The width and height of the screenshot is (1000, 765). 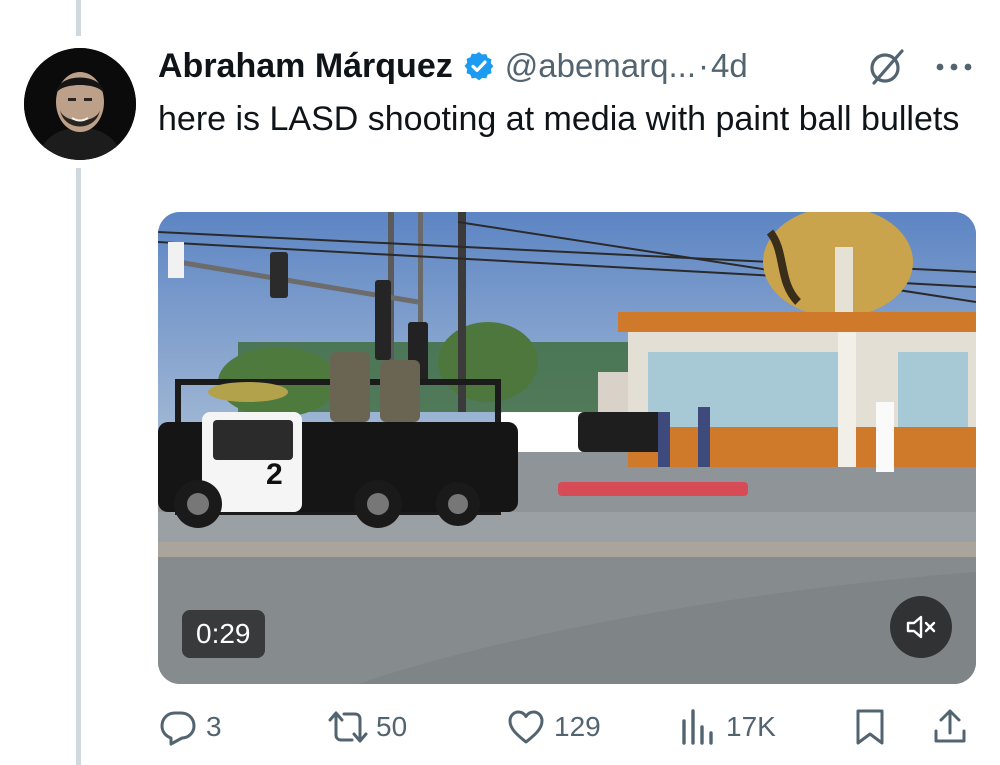 I want to click on share-button, so click(x=950, y=727).